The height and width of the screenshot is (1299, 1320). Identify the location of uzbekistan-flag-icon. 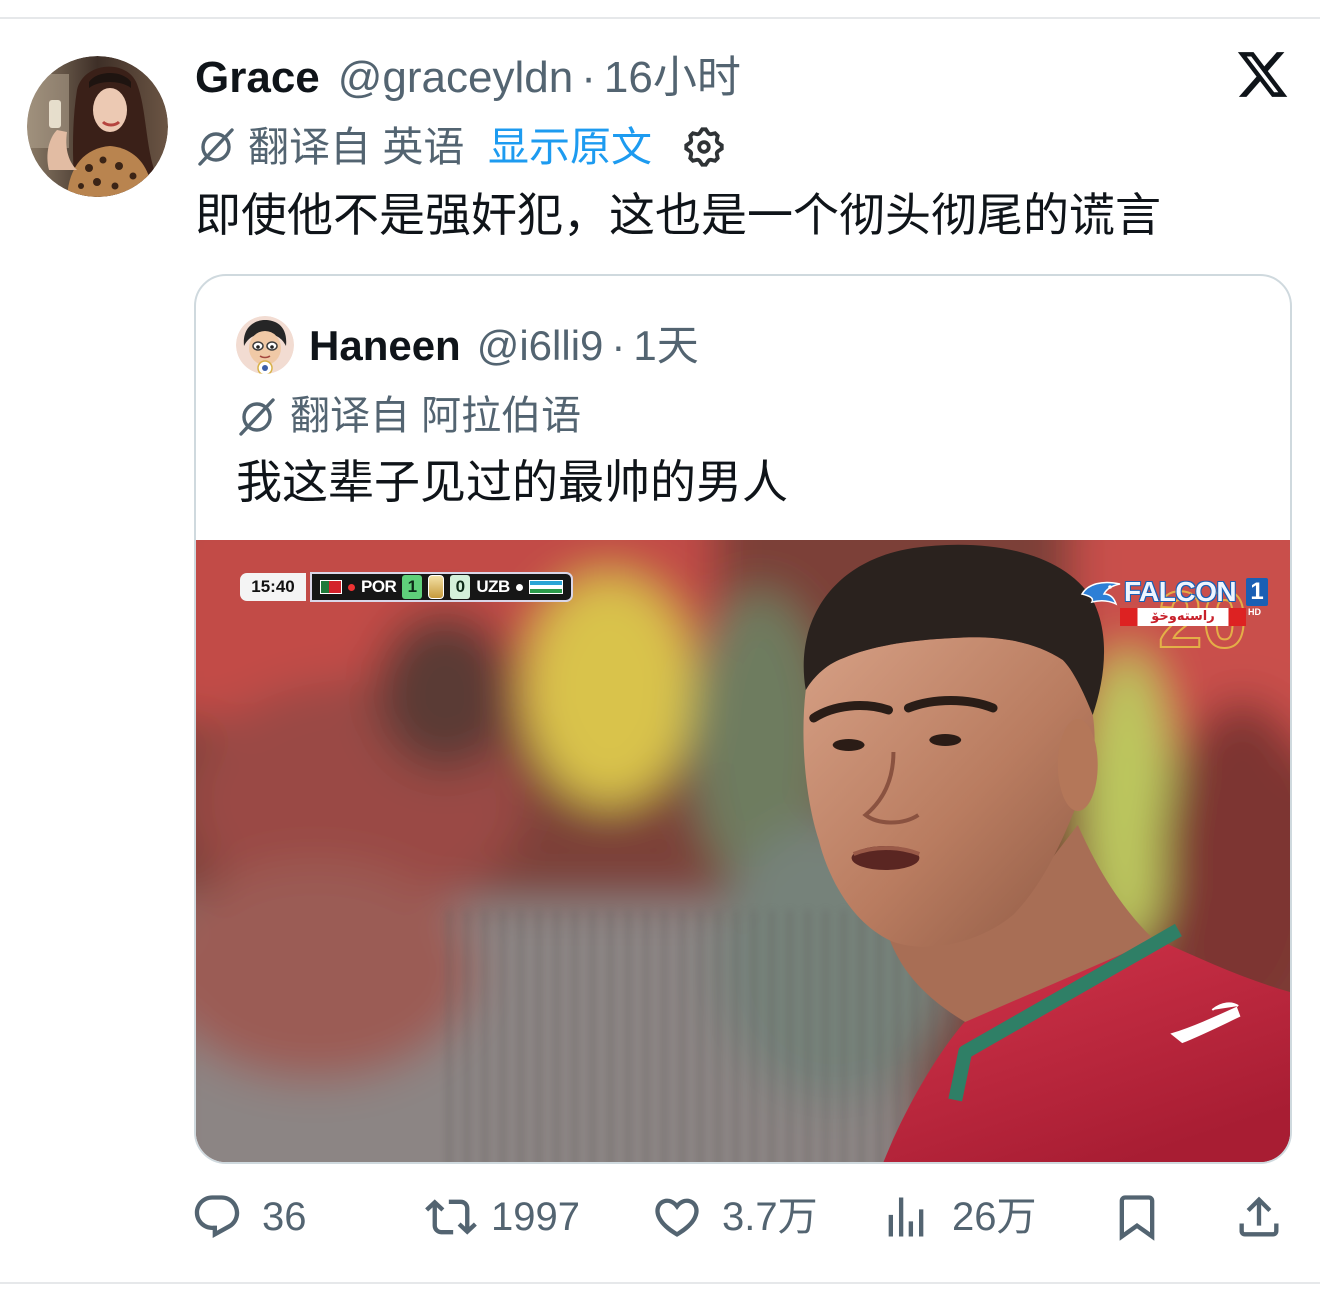
(545, 587).